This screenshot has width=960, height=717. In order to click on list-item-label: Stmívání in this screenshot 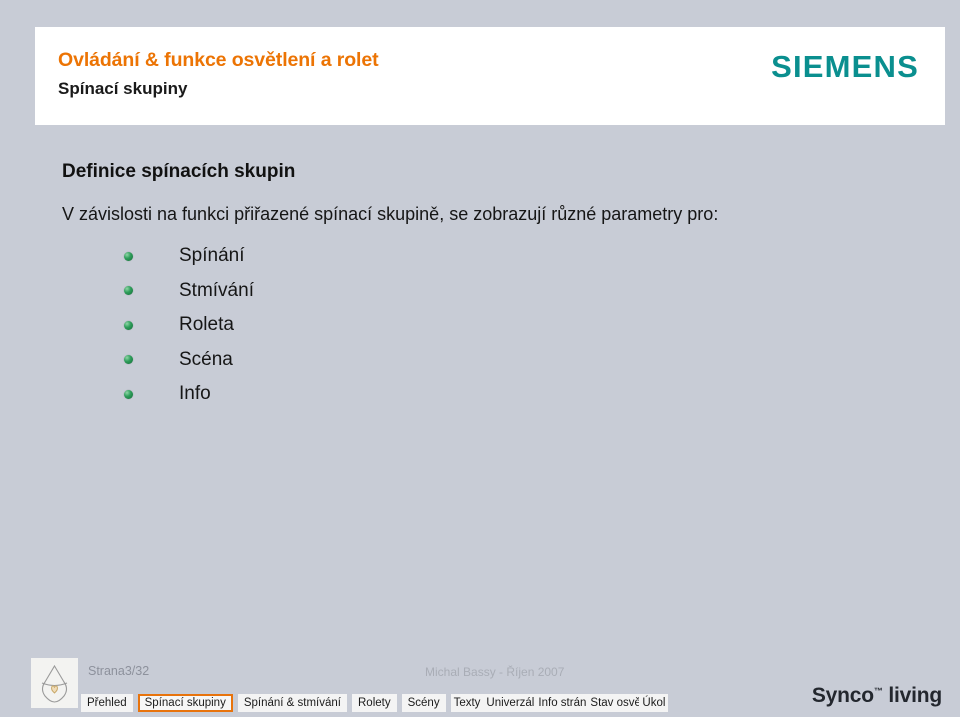, I will do `click(216, 290)`.